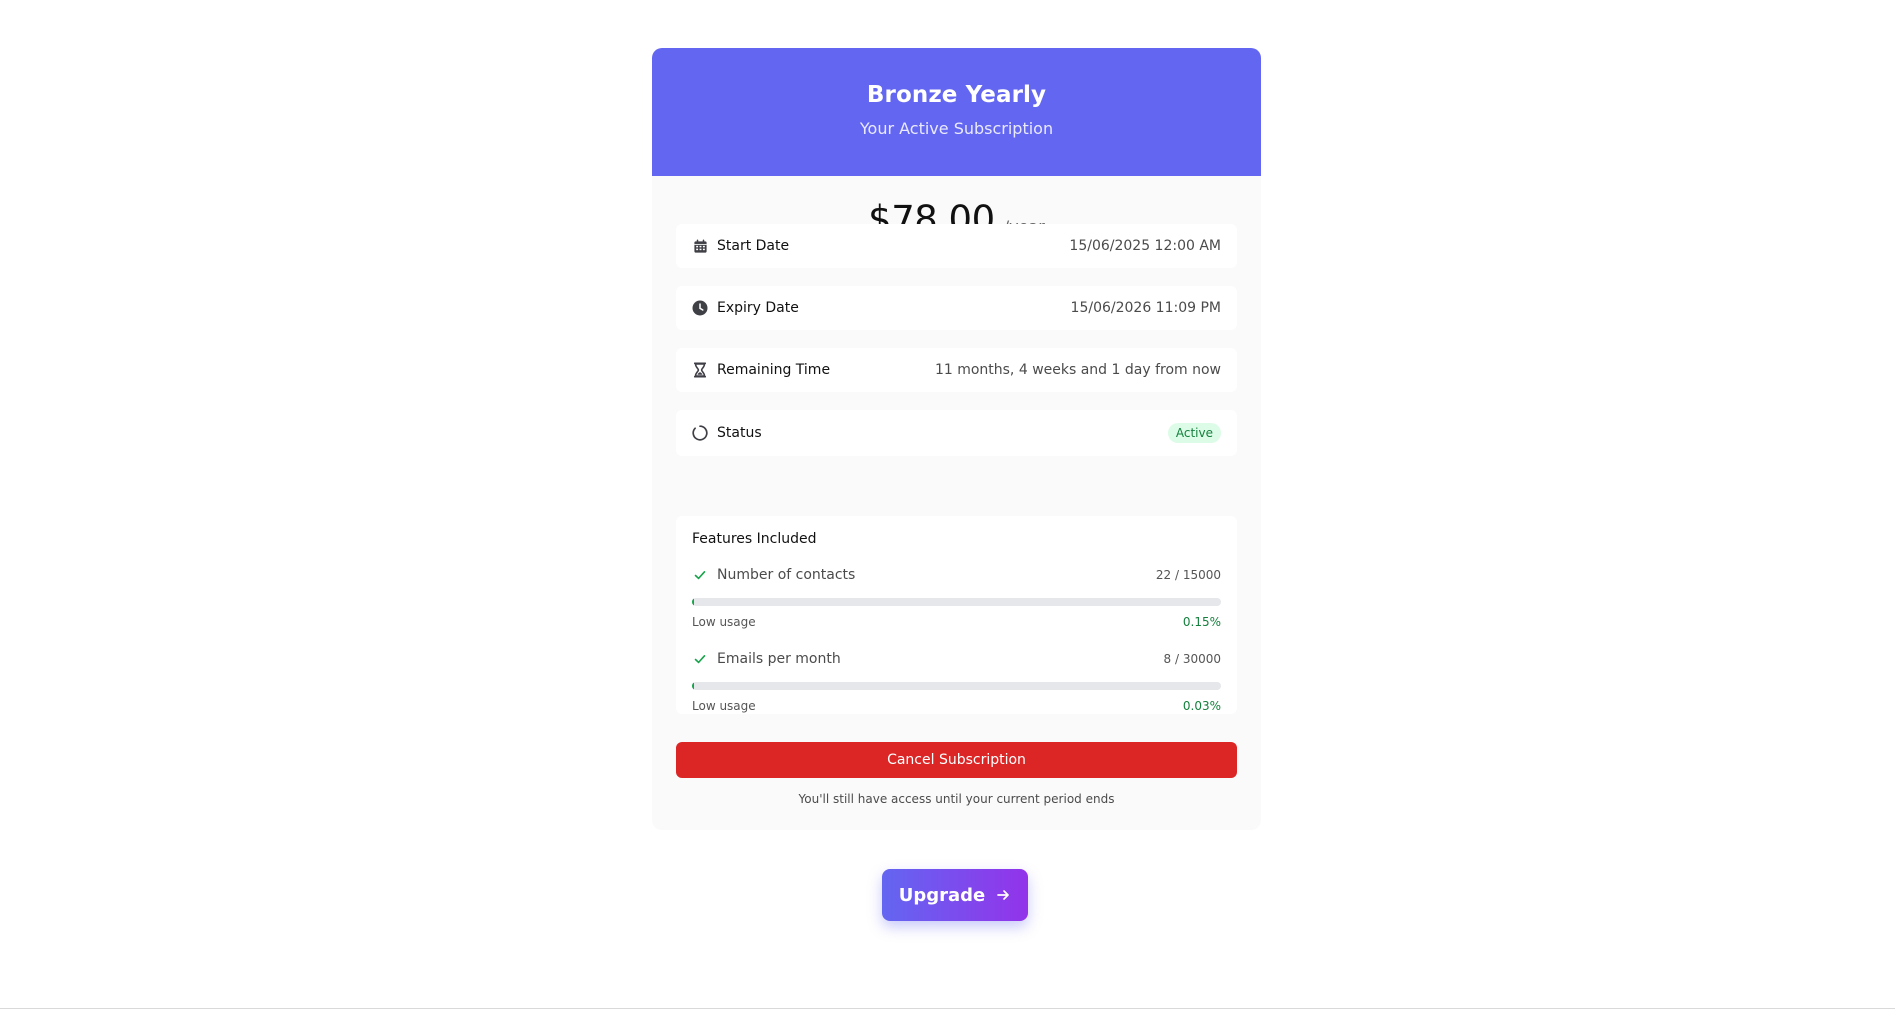  Describe the element at coordinates (700, 370) in the screenshot. I see `hourglass-icon` at that location.